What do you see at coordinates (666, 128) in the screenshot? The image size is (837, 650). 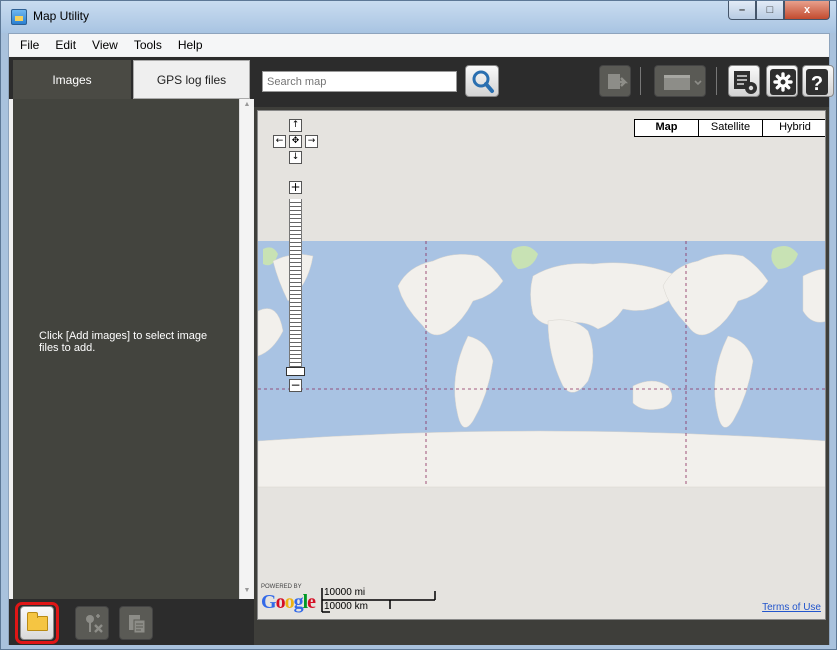 I see `map-type-map: Map` at bounding box center [666, 128].